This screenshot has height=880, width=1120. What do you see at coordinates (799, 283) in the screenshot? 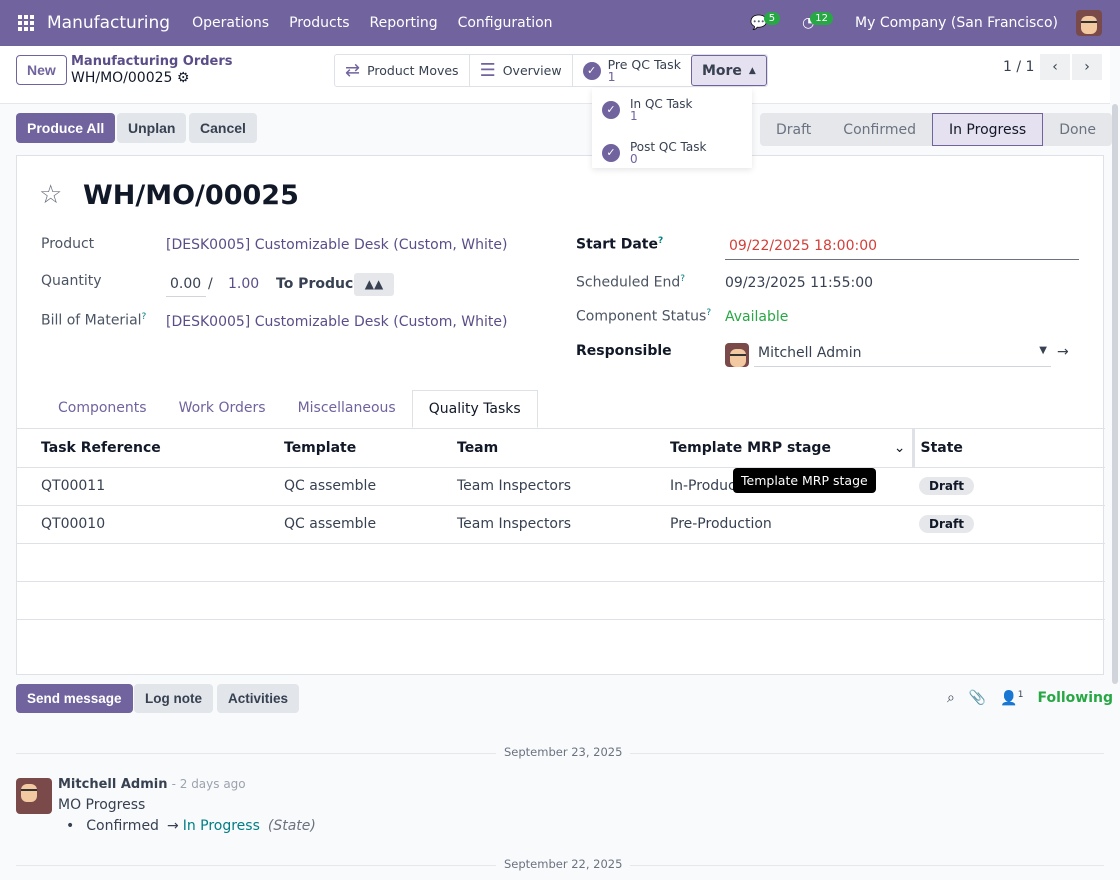
I see `scheduled-end-value: 09/23/2025 11:55:00` at bounding box center [799, 283].